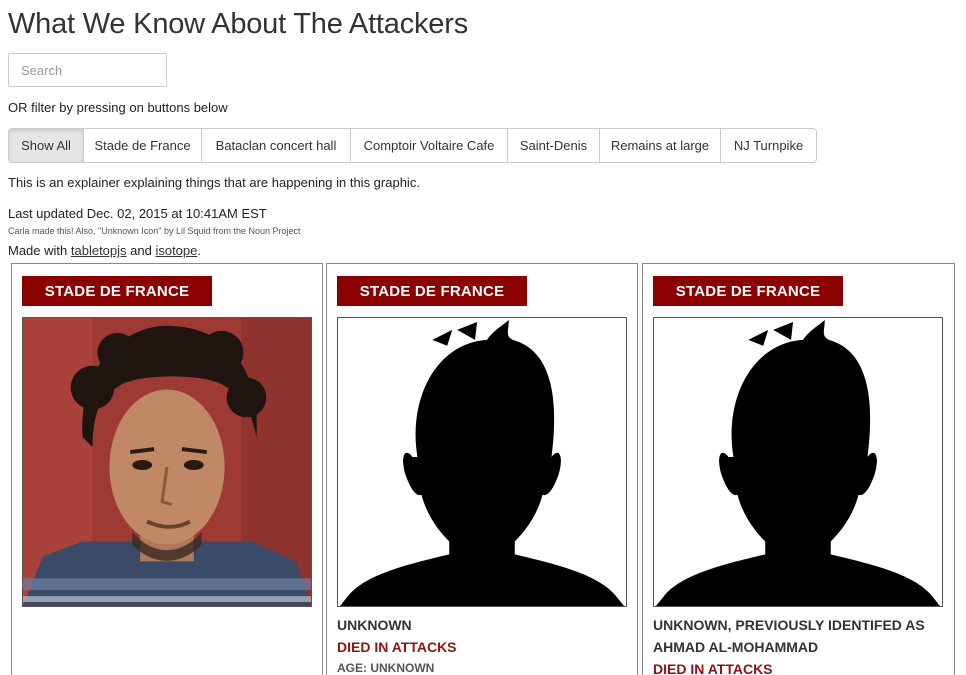 The width and height of the screenshot is (966, 675). Describe the element at coordinates (553, 145) in the screenshot. I see `filter-saint-denis-button: Saint-Denis` at that location.